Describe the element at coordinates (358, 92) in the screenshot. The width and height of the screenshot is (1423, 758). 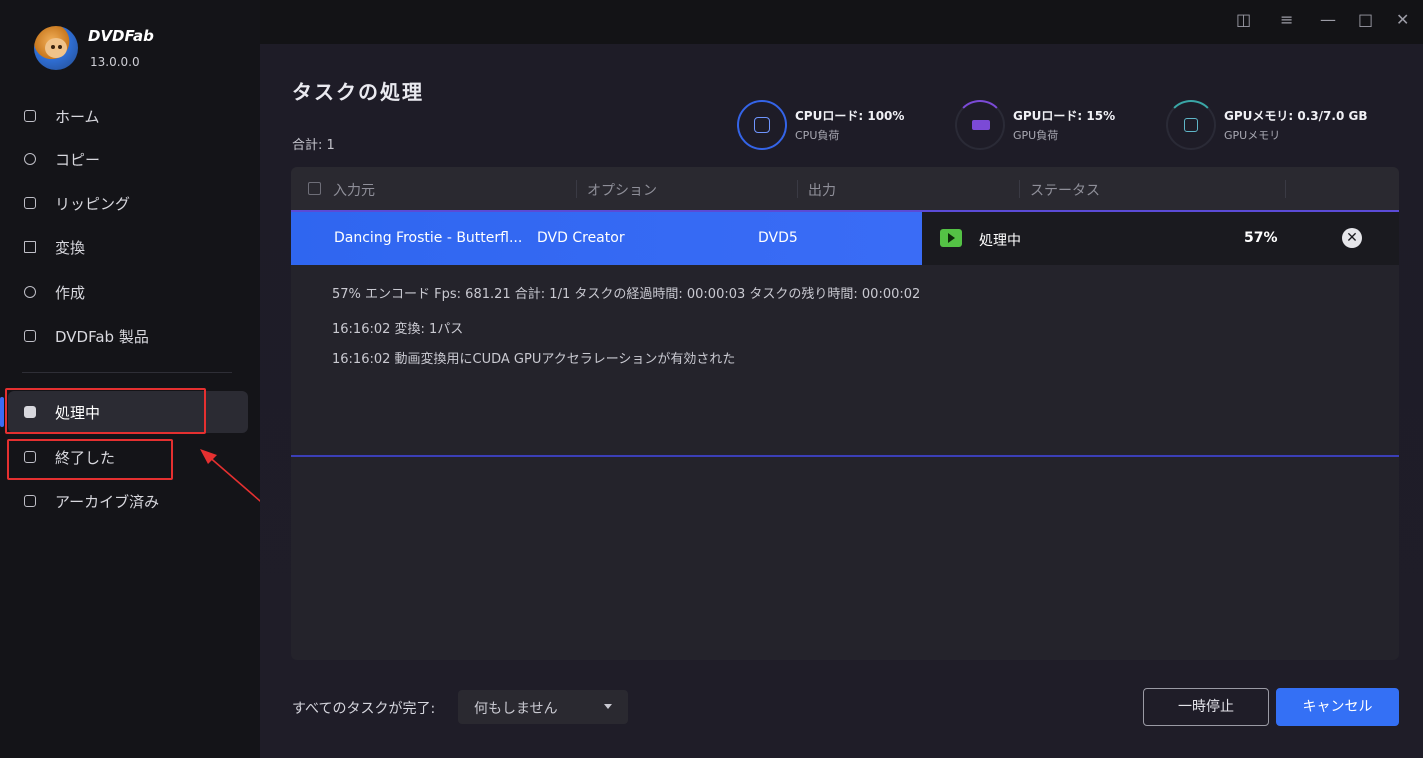
I see `page-title: タスクの処理` at that location.